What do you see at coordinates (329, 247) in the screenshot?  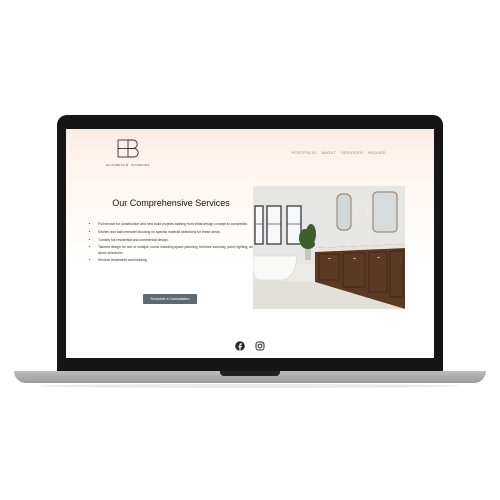 I see `bathroom-photo` at bounding box center [329, 247].